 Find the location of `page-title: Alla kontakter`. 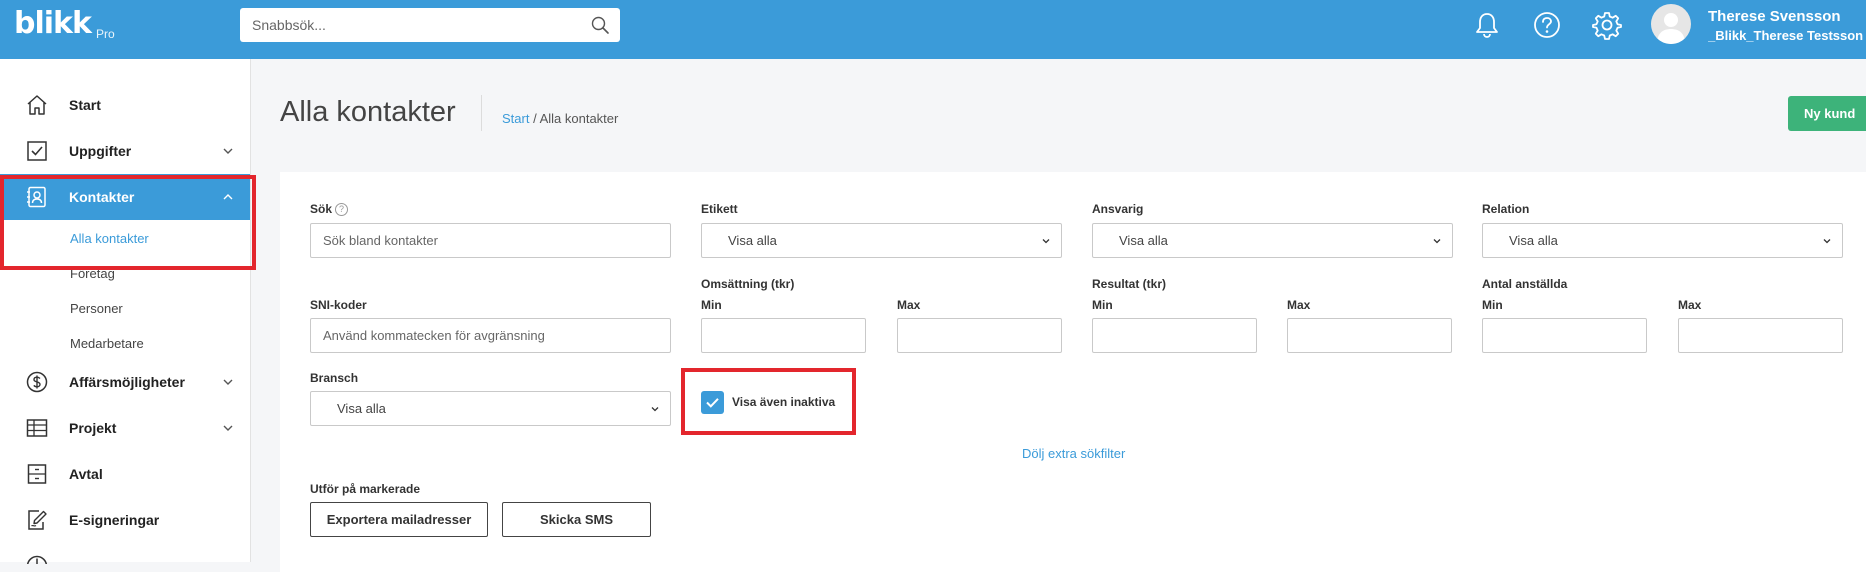

page-title: Alla kontakter is located at coordinates (368, 112).